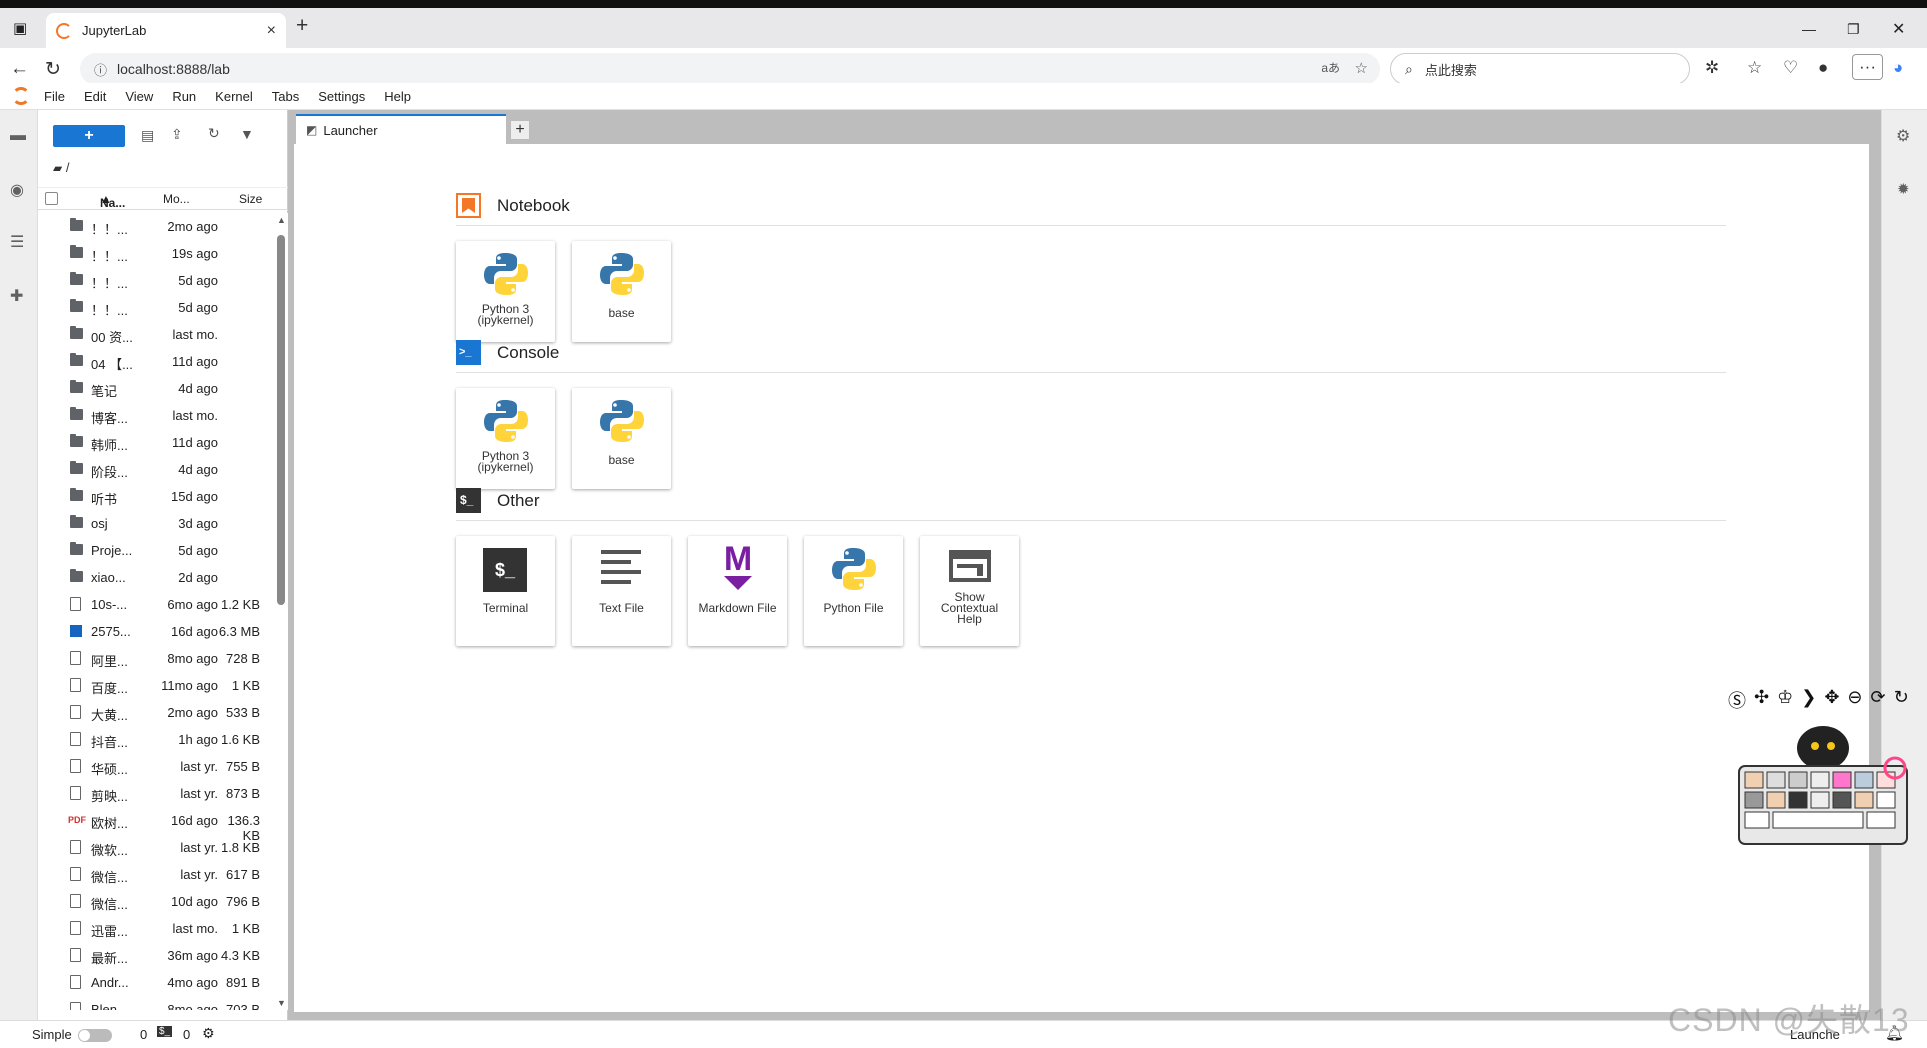 This screenshot has width=1927, height=1048. I want to click on file-row: Andr... 4mo ago 891 B, so click(156, 982).